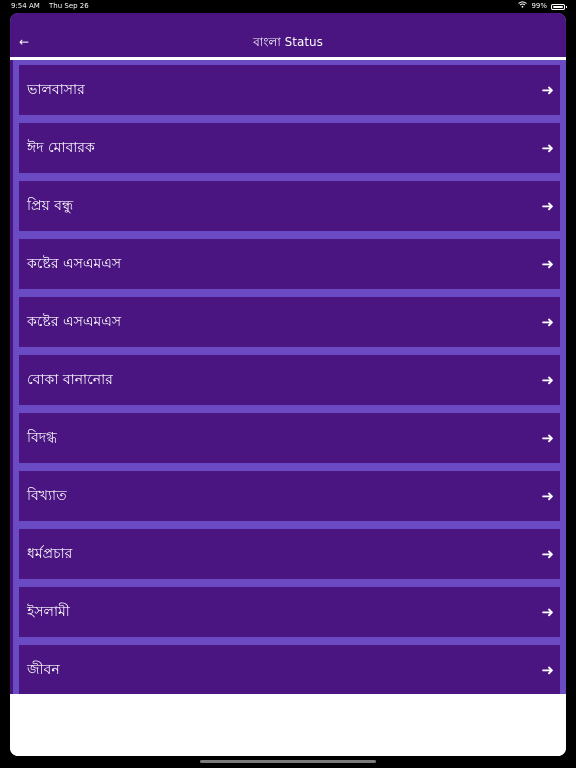 Image resolution: width=576 pixels, height=768 pixels. Describe the element at coordinates (11, 377) in the screenshot. I see `list-left-edge` at that location.